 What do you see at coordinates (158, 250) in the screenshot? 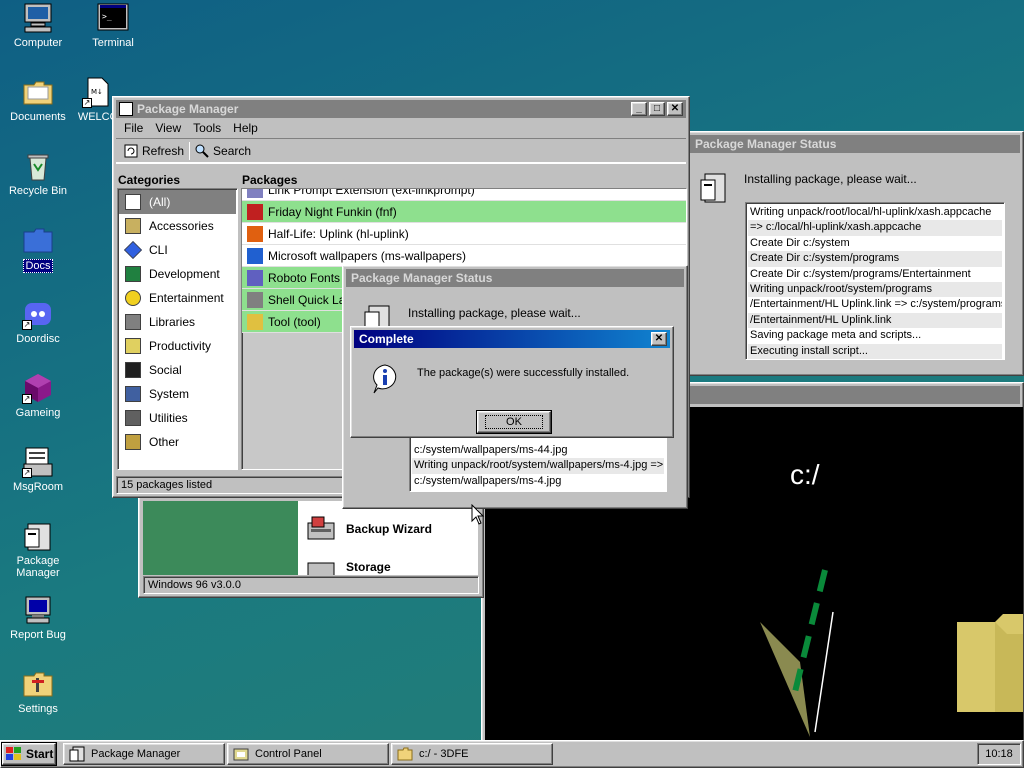
I see `category-label: CLI` at bounding box center [158, 250].